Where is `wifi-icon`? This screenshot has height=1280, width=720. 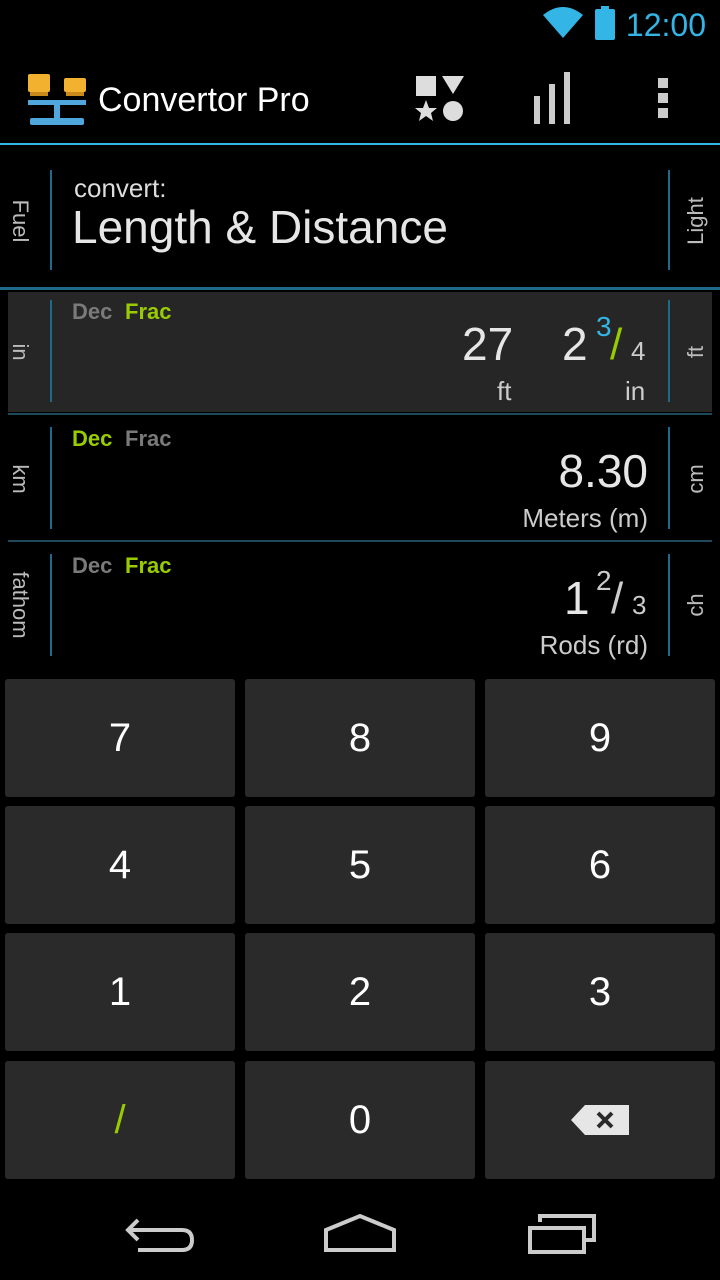
wifi-icon is located at coordinates (563, 22).